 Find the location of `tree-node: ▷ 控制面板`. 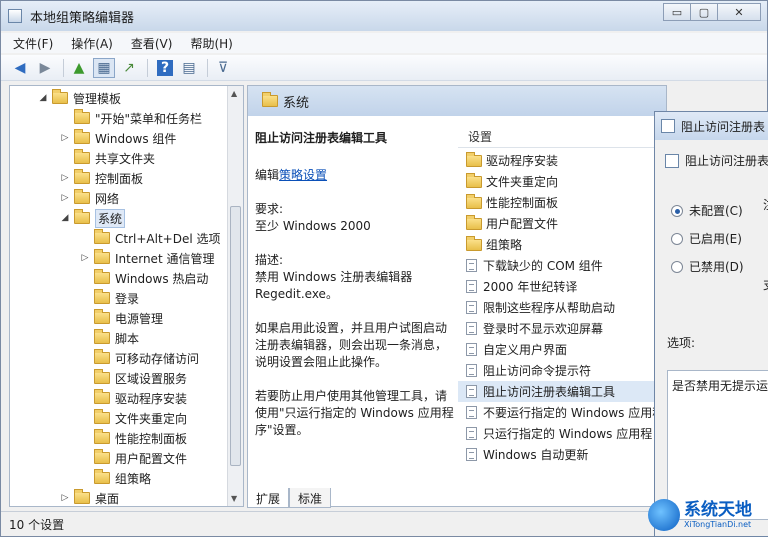

tree-node: ▷ 控制面板 is located at coordinates (101, 178).